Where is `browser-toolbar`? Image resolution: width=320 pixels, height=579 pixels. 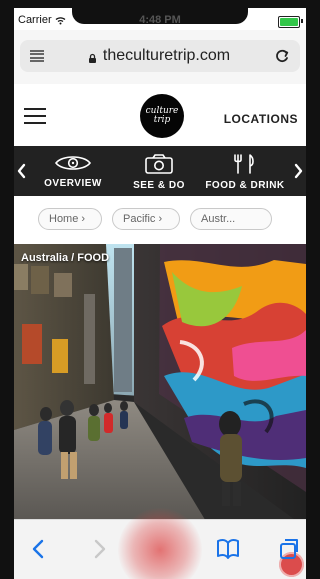
browser-toolbar is located at coordinates (160, 543).